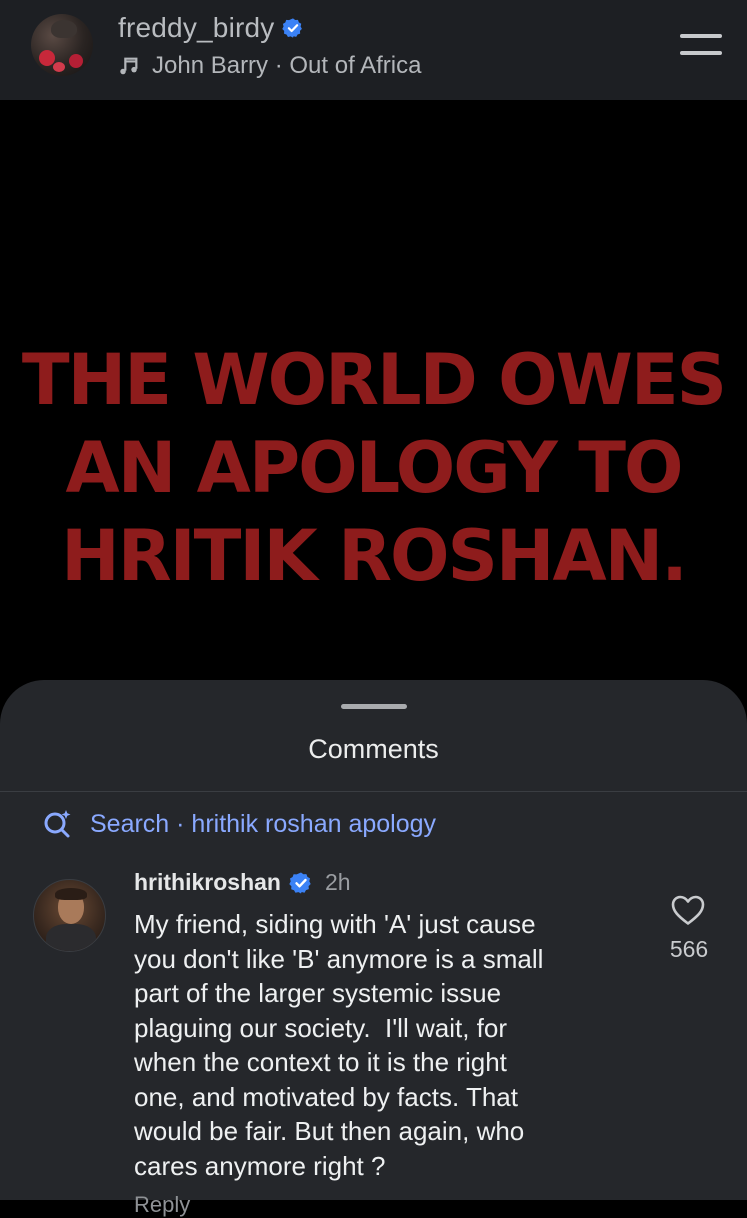 Image resolution: width=747 pixels, height=1218 pixels. Describe the element at coordinates (373, 749) in the screenshot. I see `comments-title: Comments` at that location.